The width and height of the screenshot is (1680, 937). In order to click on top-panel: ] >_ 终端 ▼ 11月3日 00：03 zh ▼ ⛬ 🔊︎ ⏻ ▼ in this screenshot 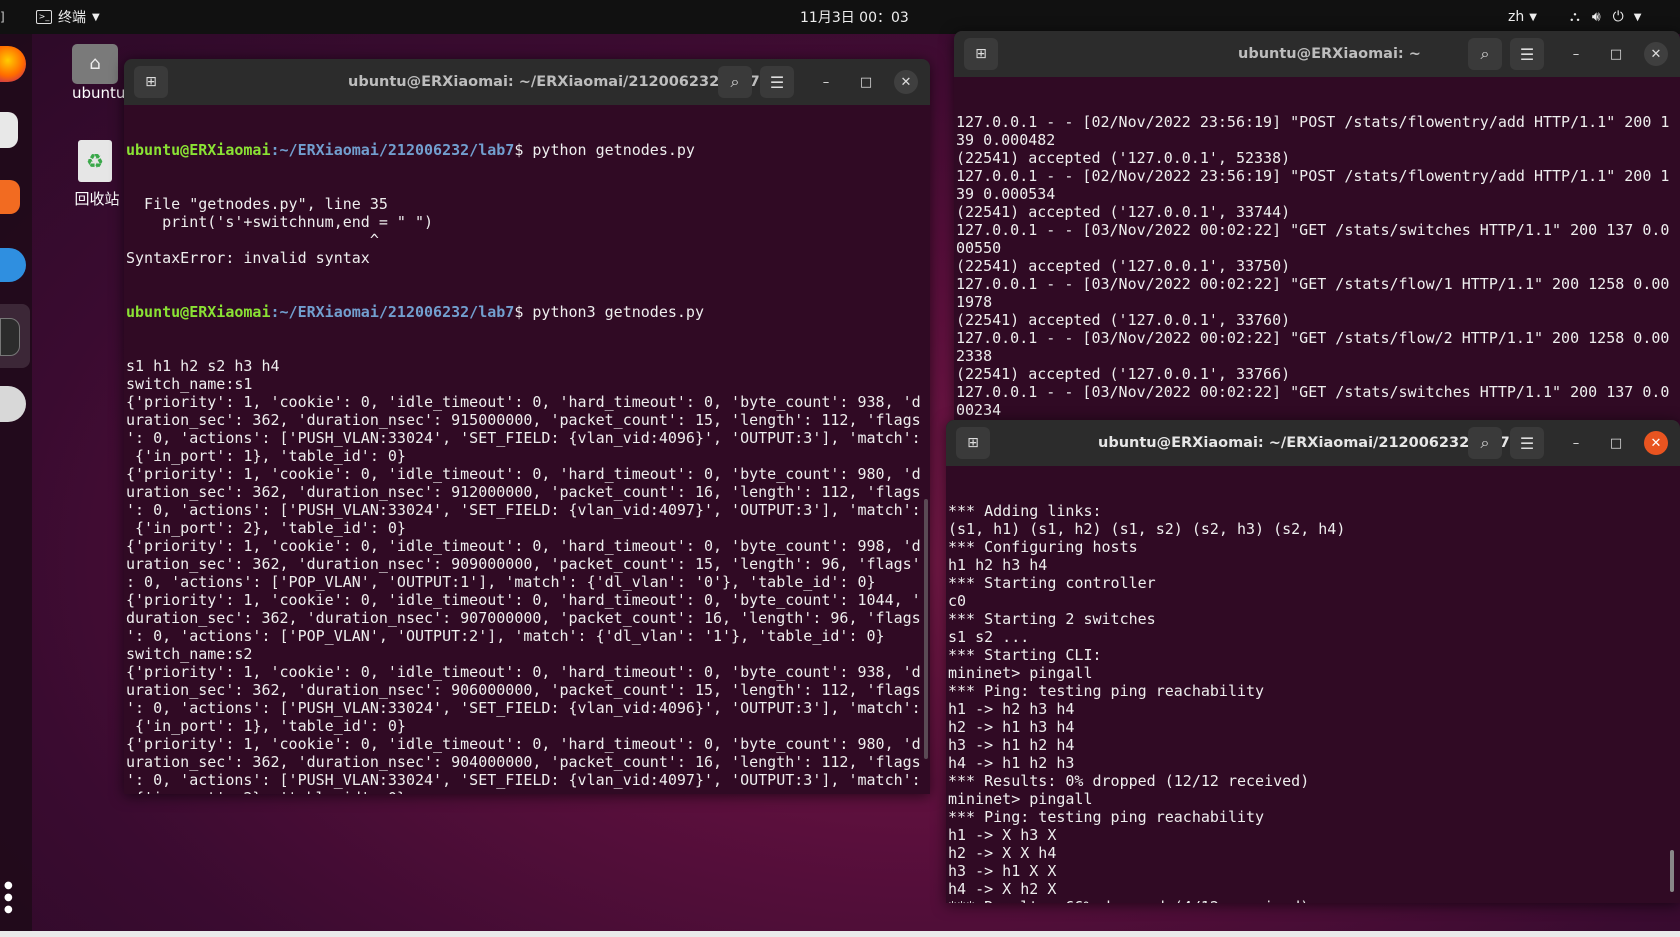, I will do `click(840, 17)`.